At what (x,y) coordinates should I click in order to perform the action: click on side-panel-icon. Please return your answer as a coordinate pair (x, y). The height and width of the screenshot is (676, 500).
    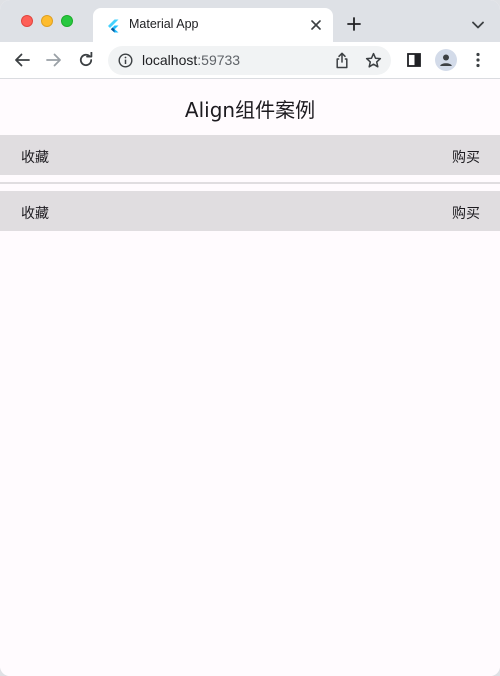
    Looking at the image, I should click on (414, 60).